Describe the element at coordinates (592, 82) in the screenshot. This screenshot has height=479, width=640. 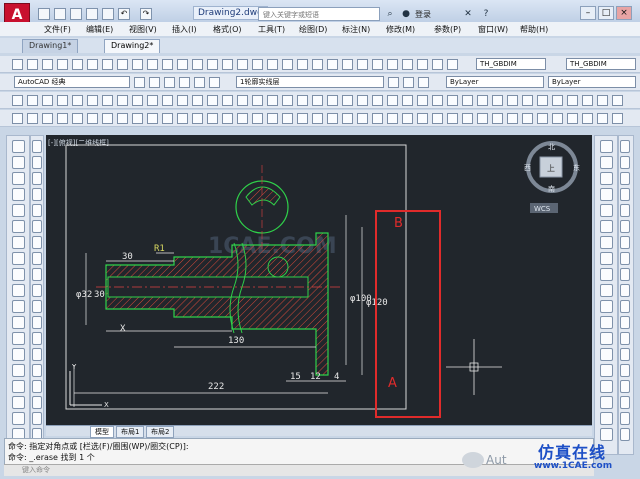
I see `linetype-combo: ByLayer` at that location.